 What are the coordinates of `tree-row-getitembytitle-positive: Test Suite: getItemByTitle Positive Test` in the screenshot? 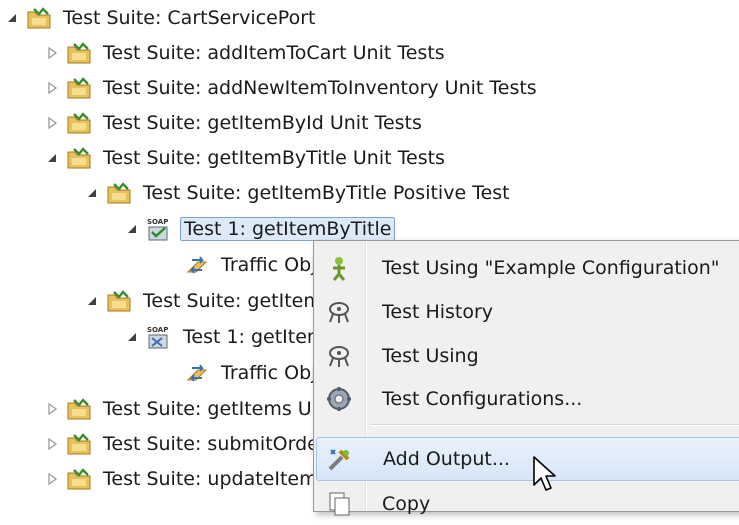 It's located at (298, 193).